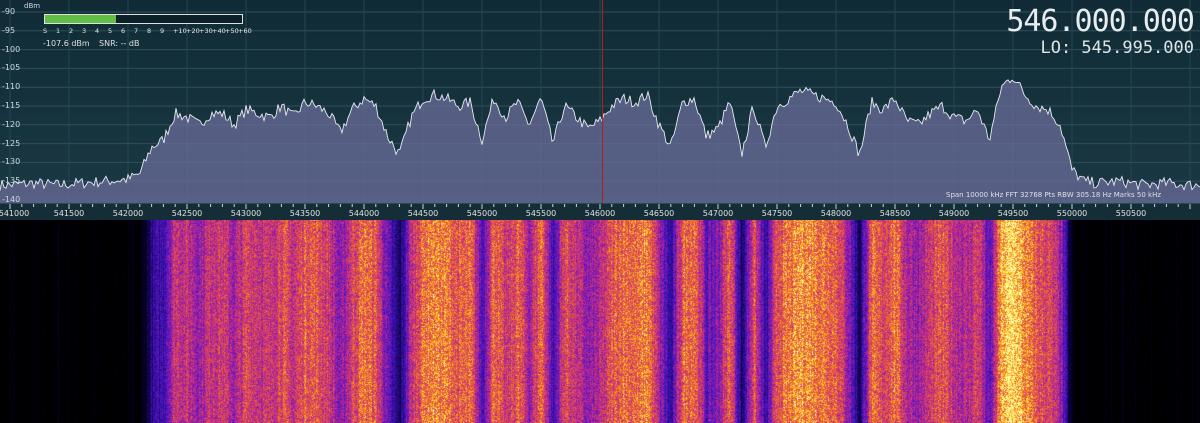 The height and width of the screenshot is (423, 1200). Describe the element at coordinates (1013, 213) in the screenshot. I see `frequency-label: 549500` at that location.